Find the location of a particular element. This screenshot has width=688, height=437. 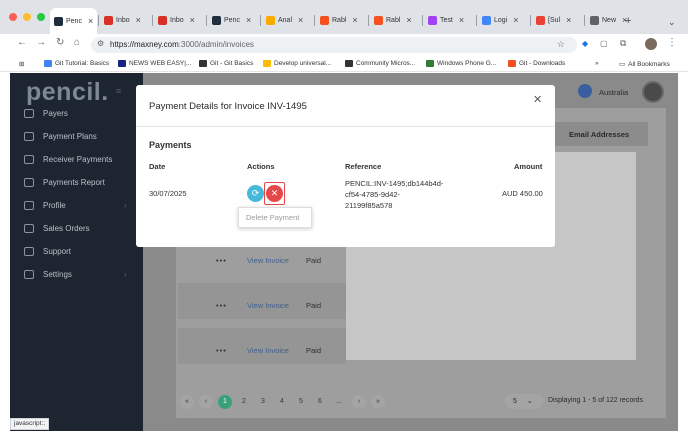

extensions-puzzle-icon: ⧉ is located at coordinates (623, 43).